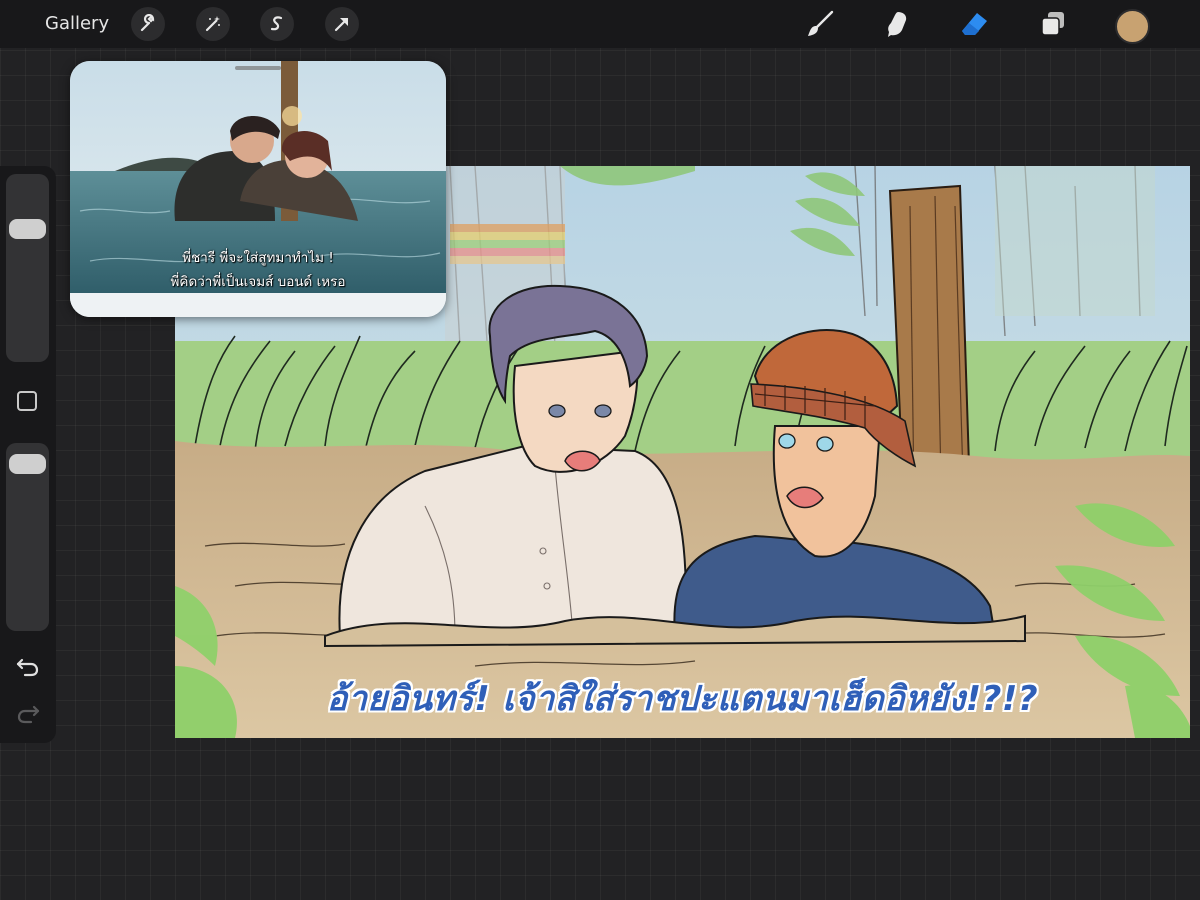 The height and width of the screenshot is (900, 1200). I want to click on magic-wand-icon, so click(212, 24).